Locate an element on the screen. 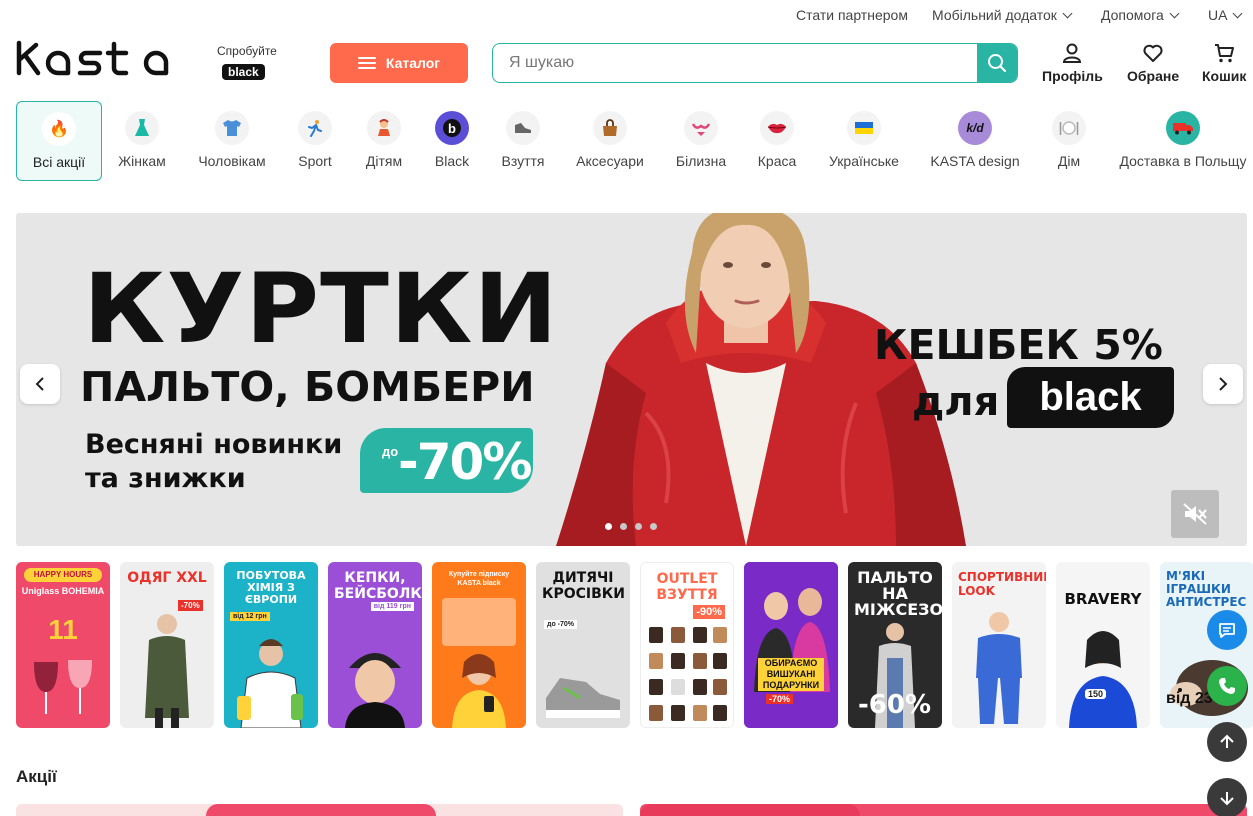  story-subtitle: Uniglass BOHEMIA is located at coordinates (63, 591).